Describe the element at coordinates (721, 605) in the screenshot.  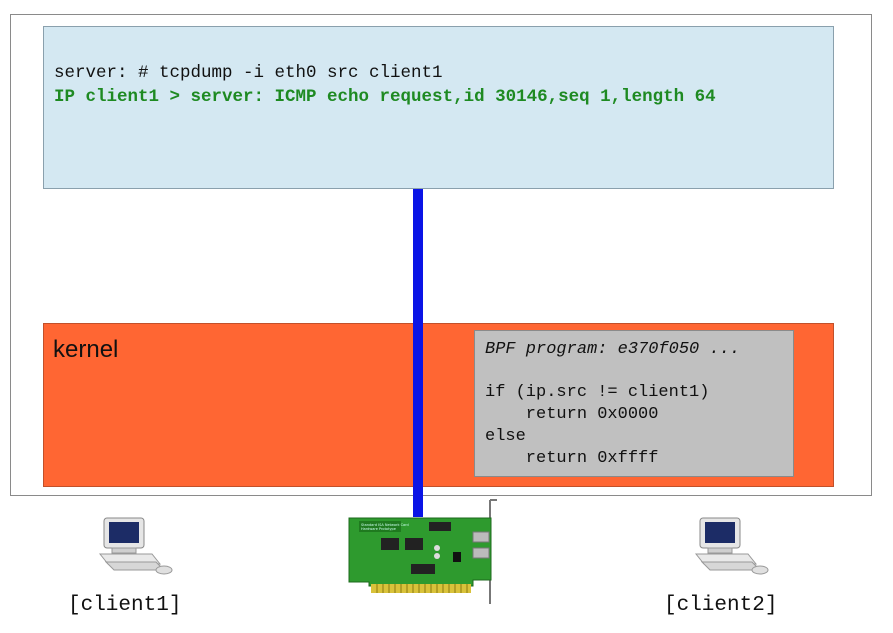
I see `client2-label: [client2]` at that location.